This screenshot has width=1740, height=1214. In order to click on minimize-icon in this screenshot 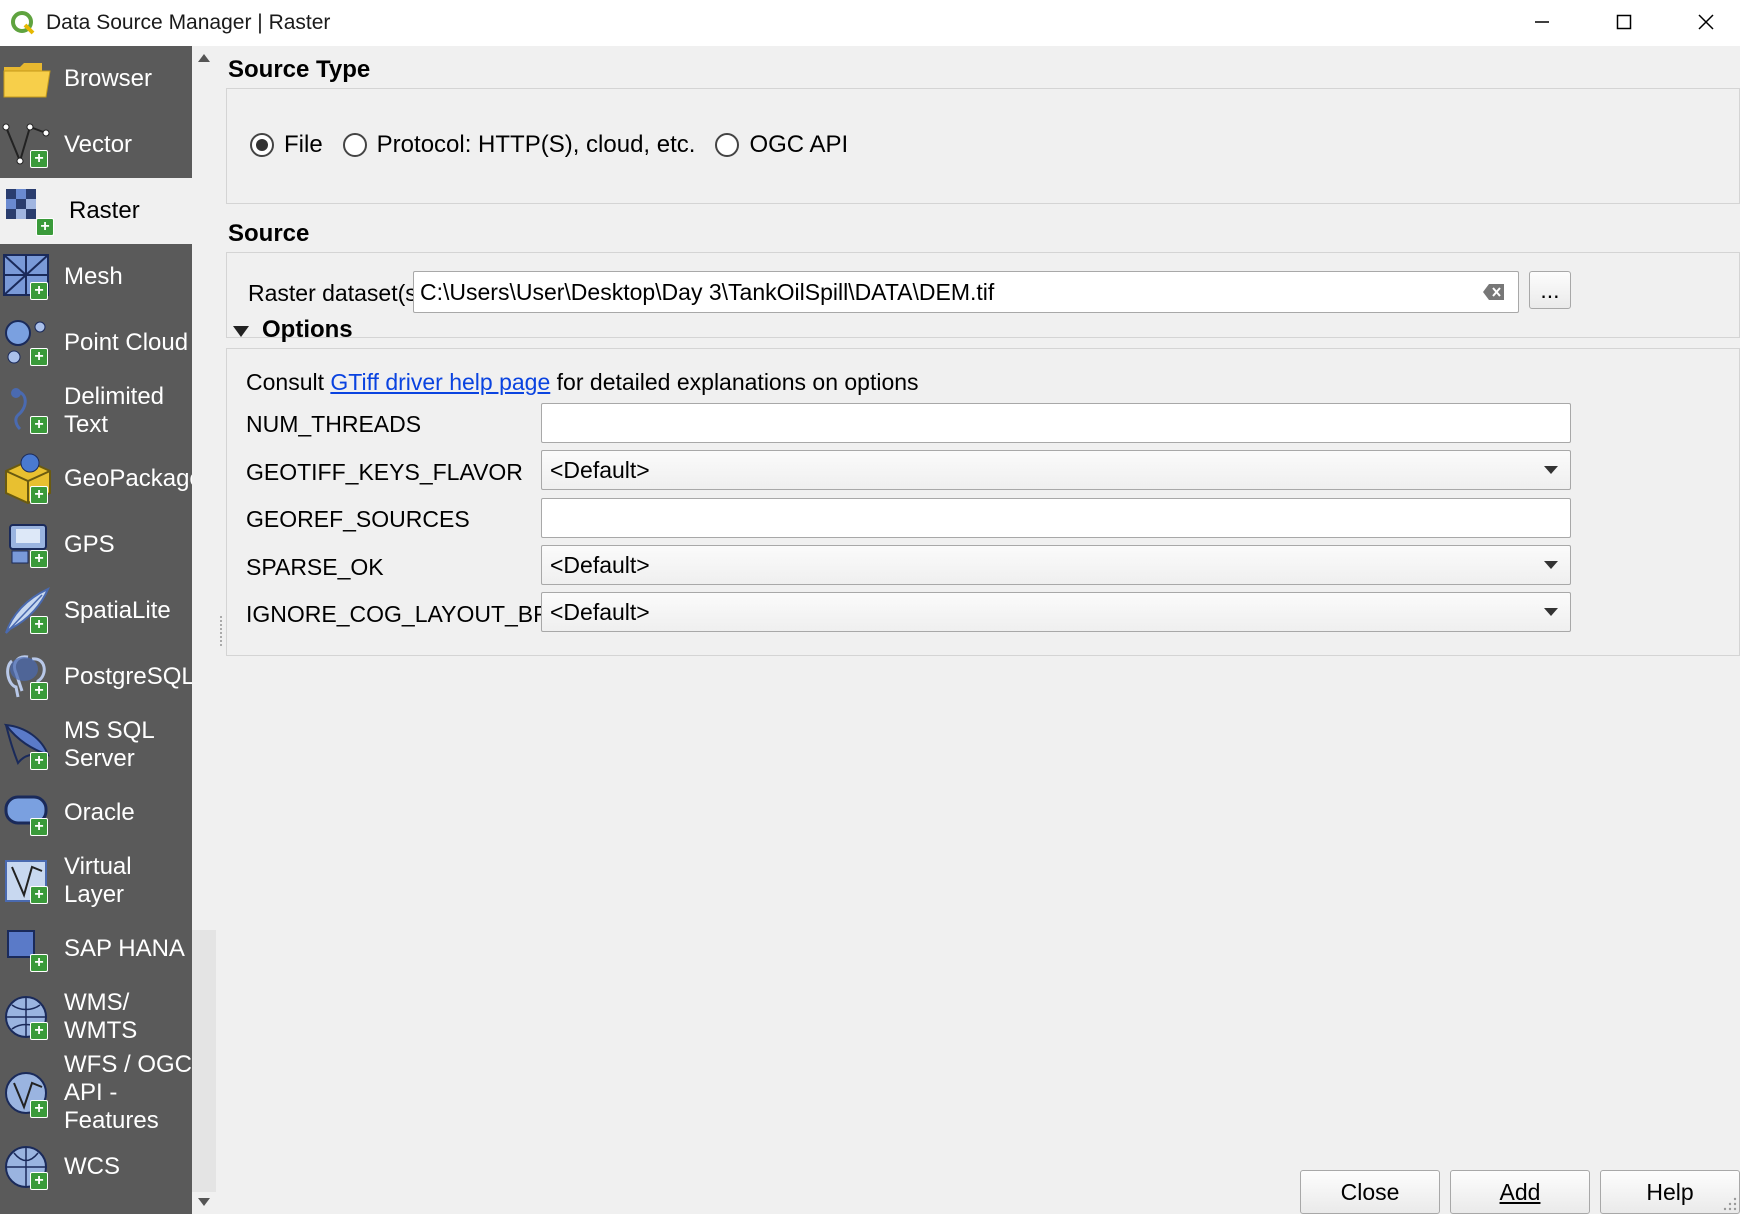, I will do `click(1542, 22)`.